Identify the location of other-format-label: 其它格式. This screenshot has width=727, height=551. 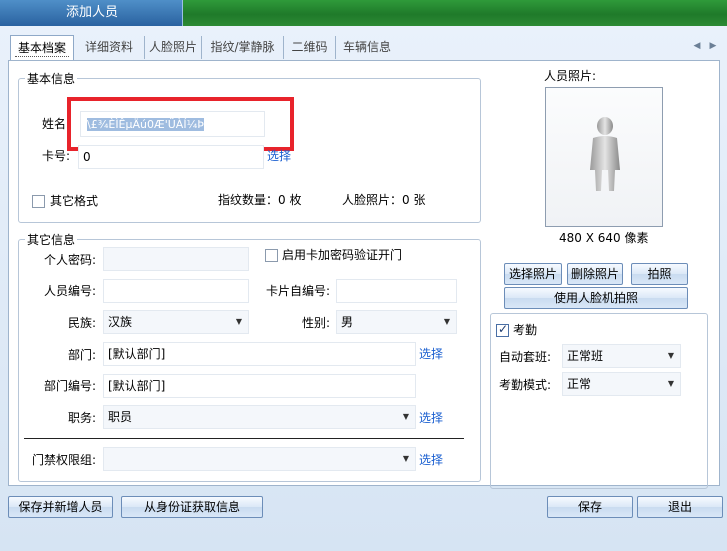
(74, 201).